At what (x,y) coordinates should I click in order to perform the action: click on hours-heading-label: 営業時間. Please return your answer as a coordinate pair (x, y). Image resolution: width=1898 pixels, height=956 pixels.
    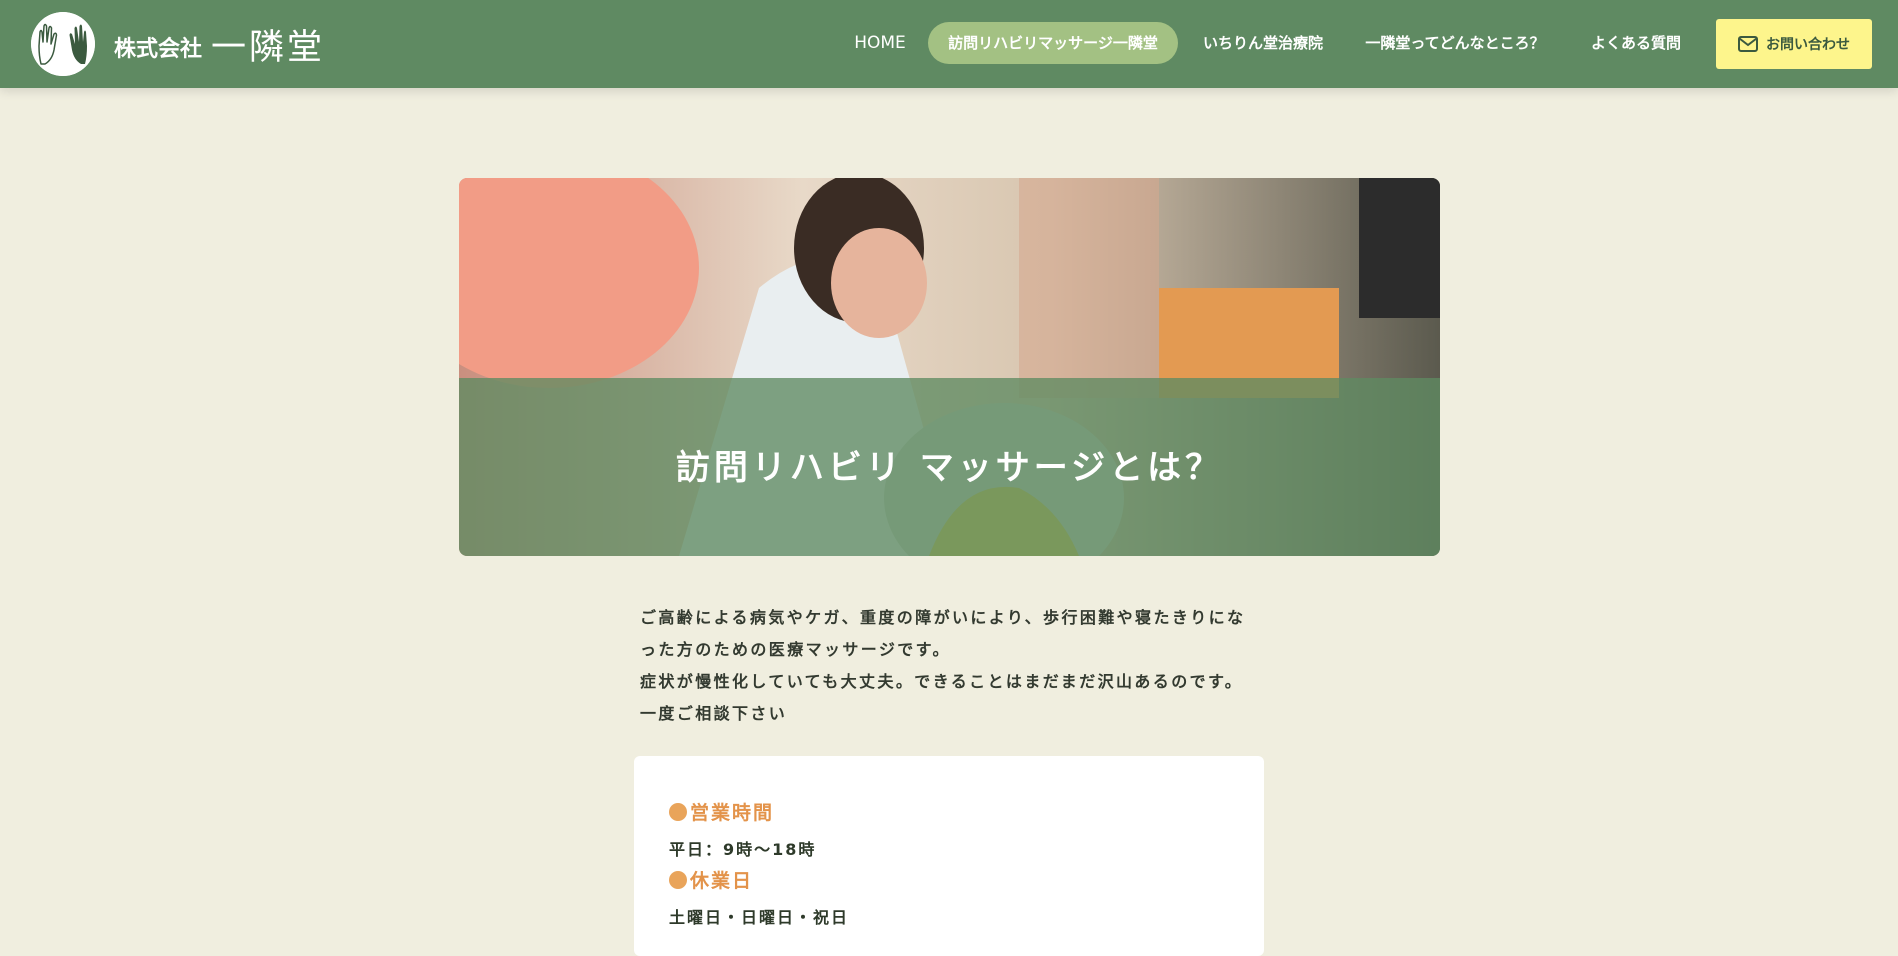
    Looking at the image, I should click on (732, 813).